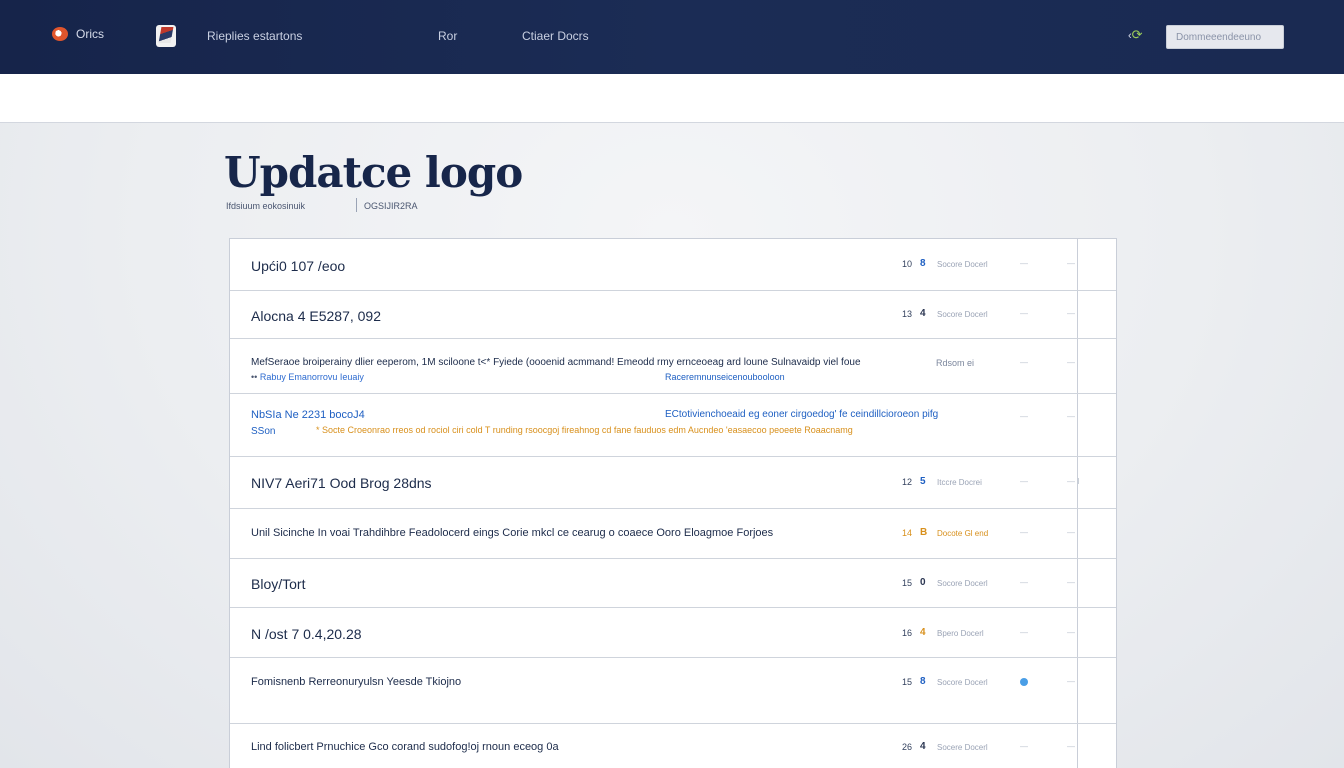  What do you see at coordinates (960, 633) in the screenshot?
I see `row-status: Bpero Docerl` at bounding box center [960, 633].